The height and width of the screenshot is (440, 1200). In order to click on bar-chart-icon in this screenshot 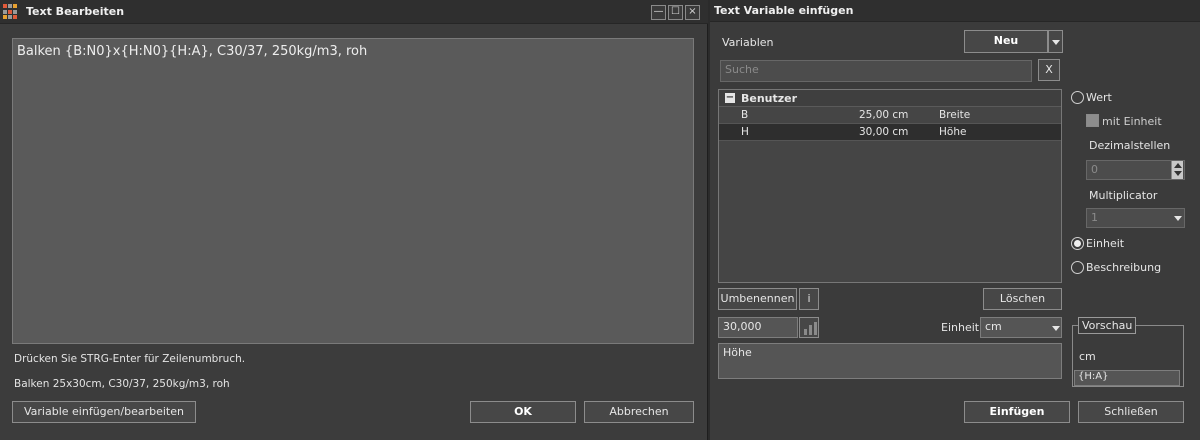, I will do `click(810, 328)`.